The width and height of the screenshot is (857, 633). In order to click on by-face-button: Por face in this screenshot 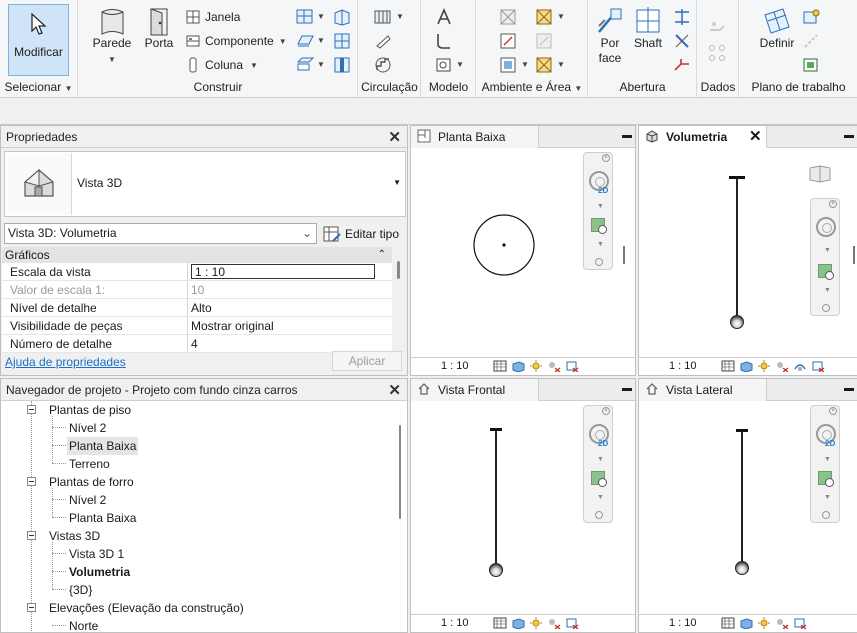, I will do `click(610, 36)`.